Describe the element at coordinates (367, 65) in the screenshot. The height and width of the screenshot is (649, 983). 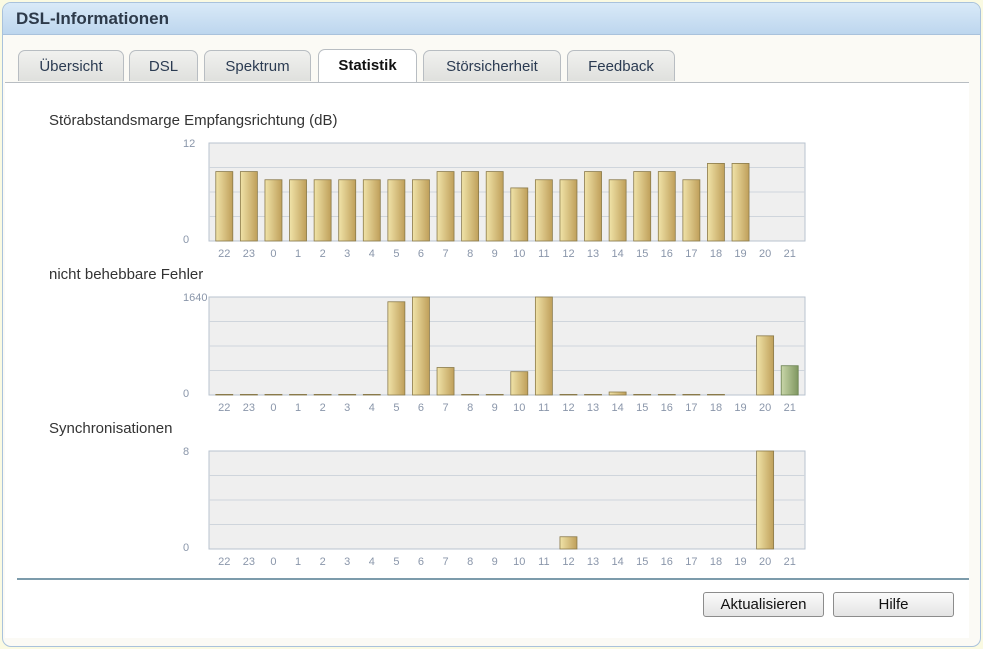
I see `tab-statistik: Statistik` at that location.